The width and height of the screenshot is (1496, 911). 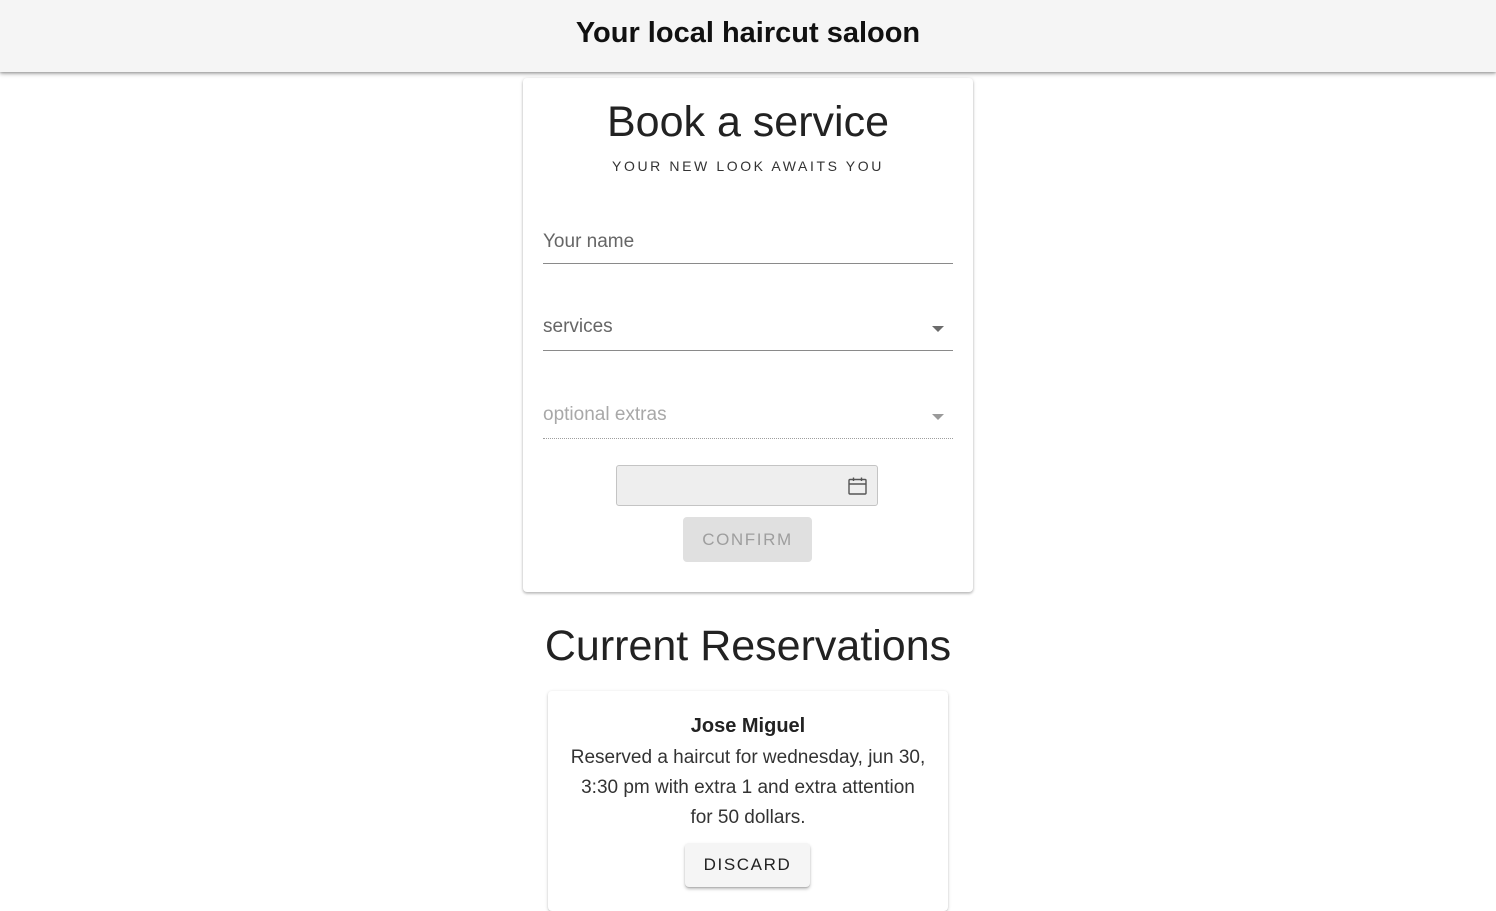 What do you see at coordinates (747, 539) in the screenshot?
I see `confirm-button: CONFIRM` at bounding box center [747, 539].